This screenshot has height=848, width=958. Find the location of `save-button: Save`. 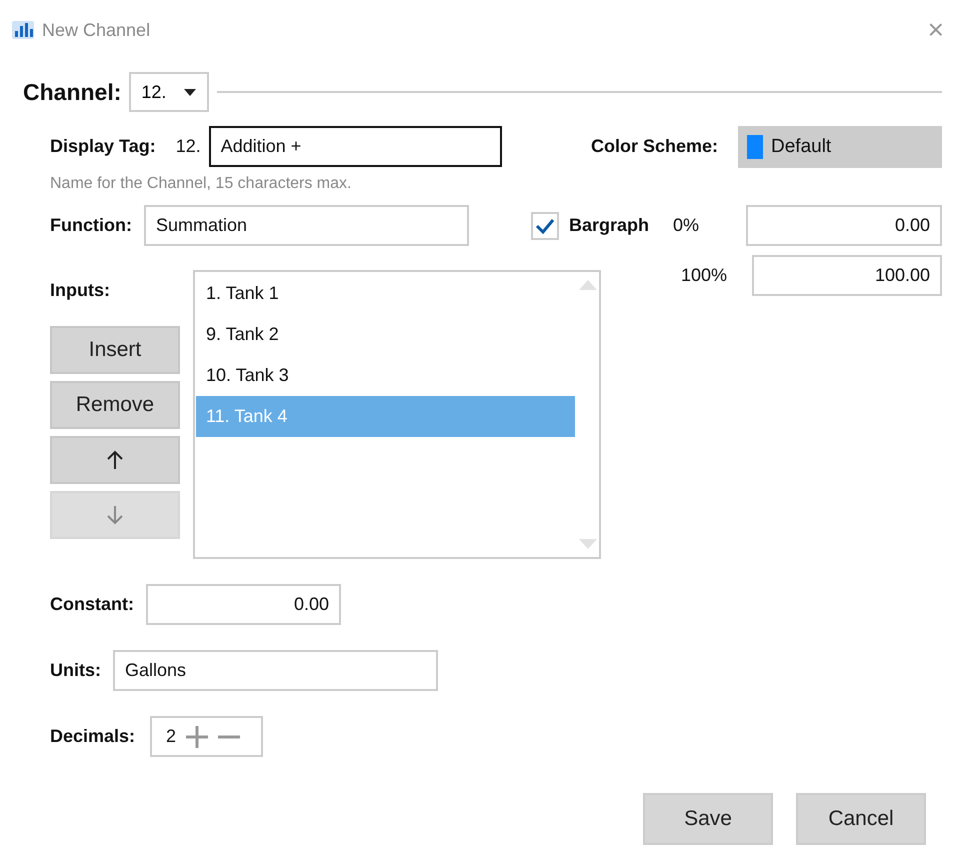

save-button: Save is located at coordinates (708, 819).